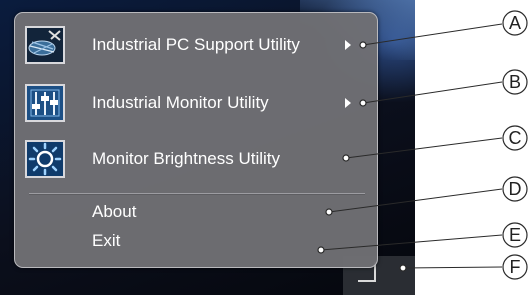  What do you see at coordinates (363, 45) in the screenshot?
I see `callout-dot-a` at bounding box center [363, 45].